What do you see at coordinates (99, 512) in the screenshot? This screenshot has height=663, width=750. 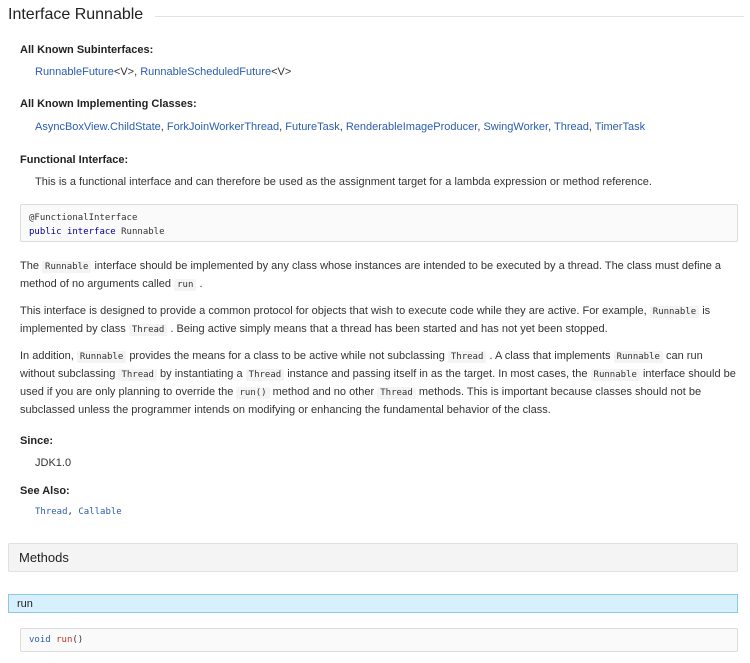 I see `see-also-link-callable: Callable` at bounding box center [99, 512].